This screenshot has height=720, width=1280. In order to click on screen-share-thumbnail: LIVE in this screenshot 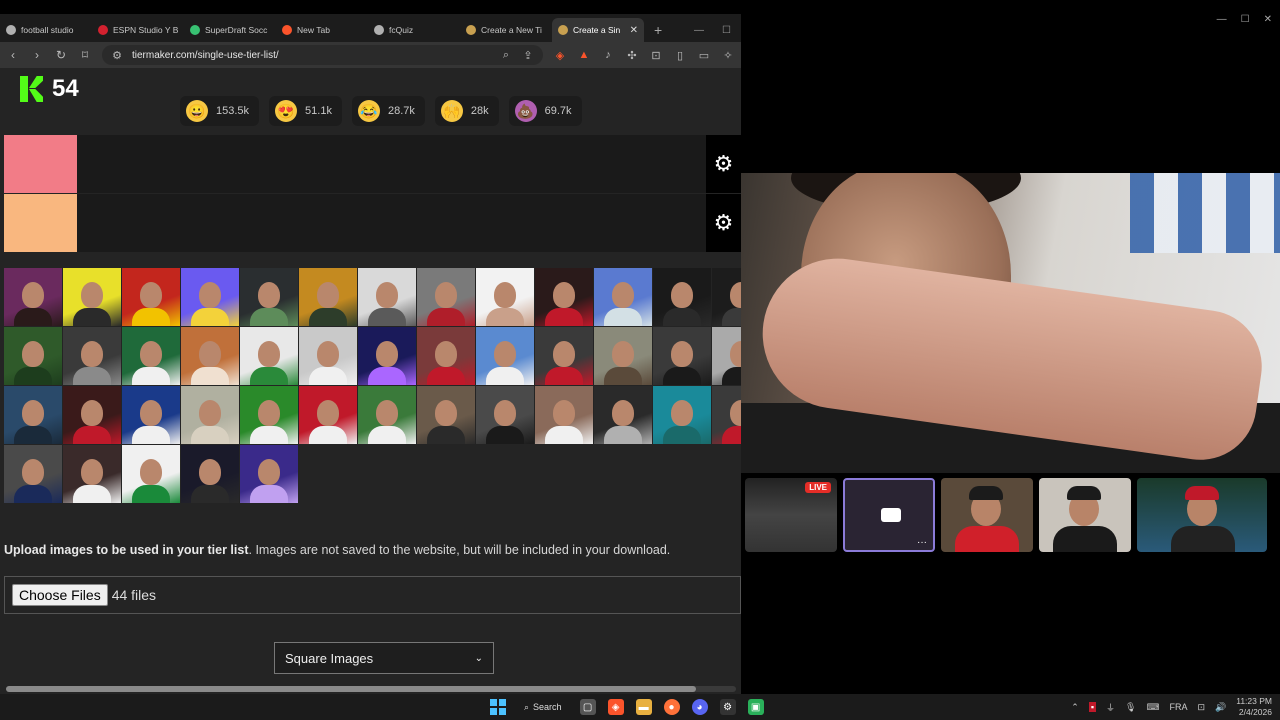, I will do `click(791, 515)`.